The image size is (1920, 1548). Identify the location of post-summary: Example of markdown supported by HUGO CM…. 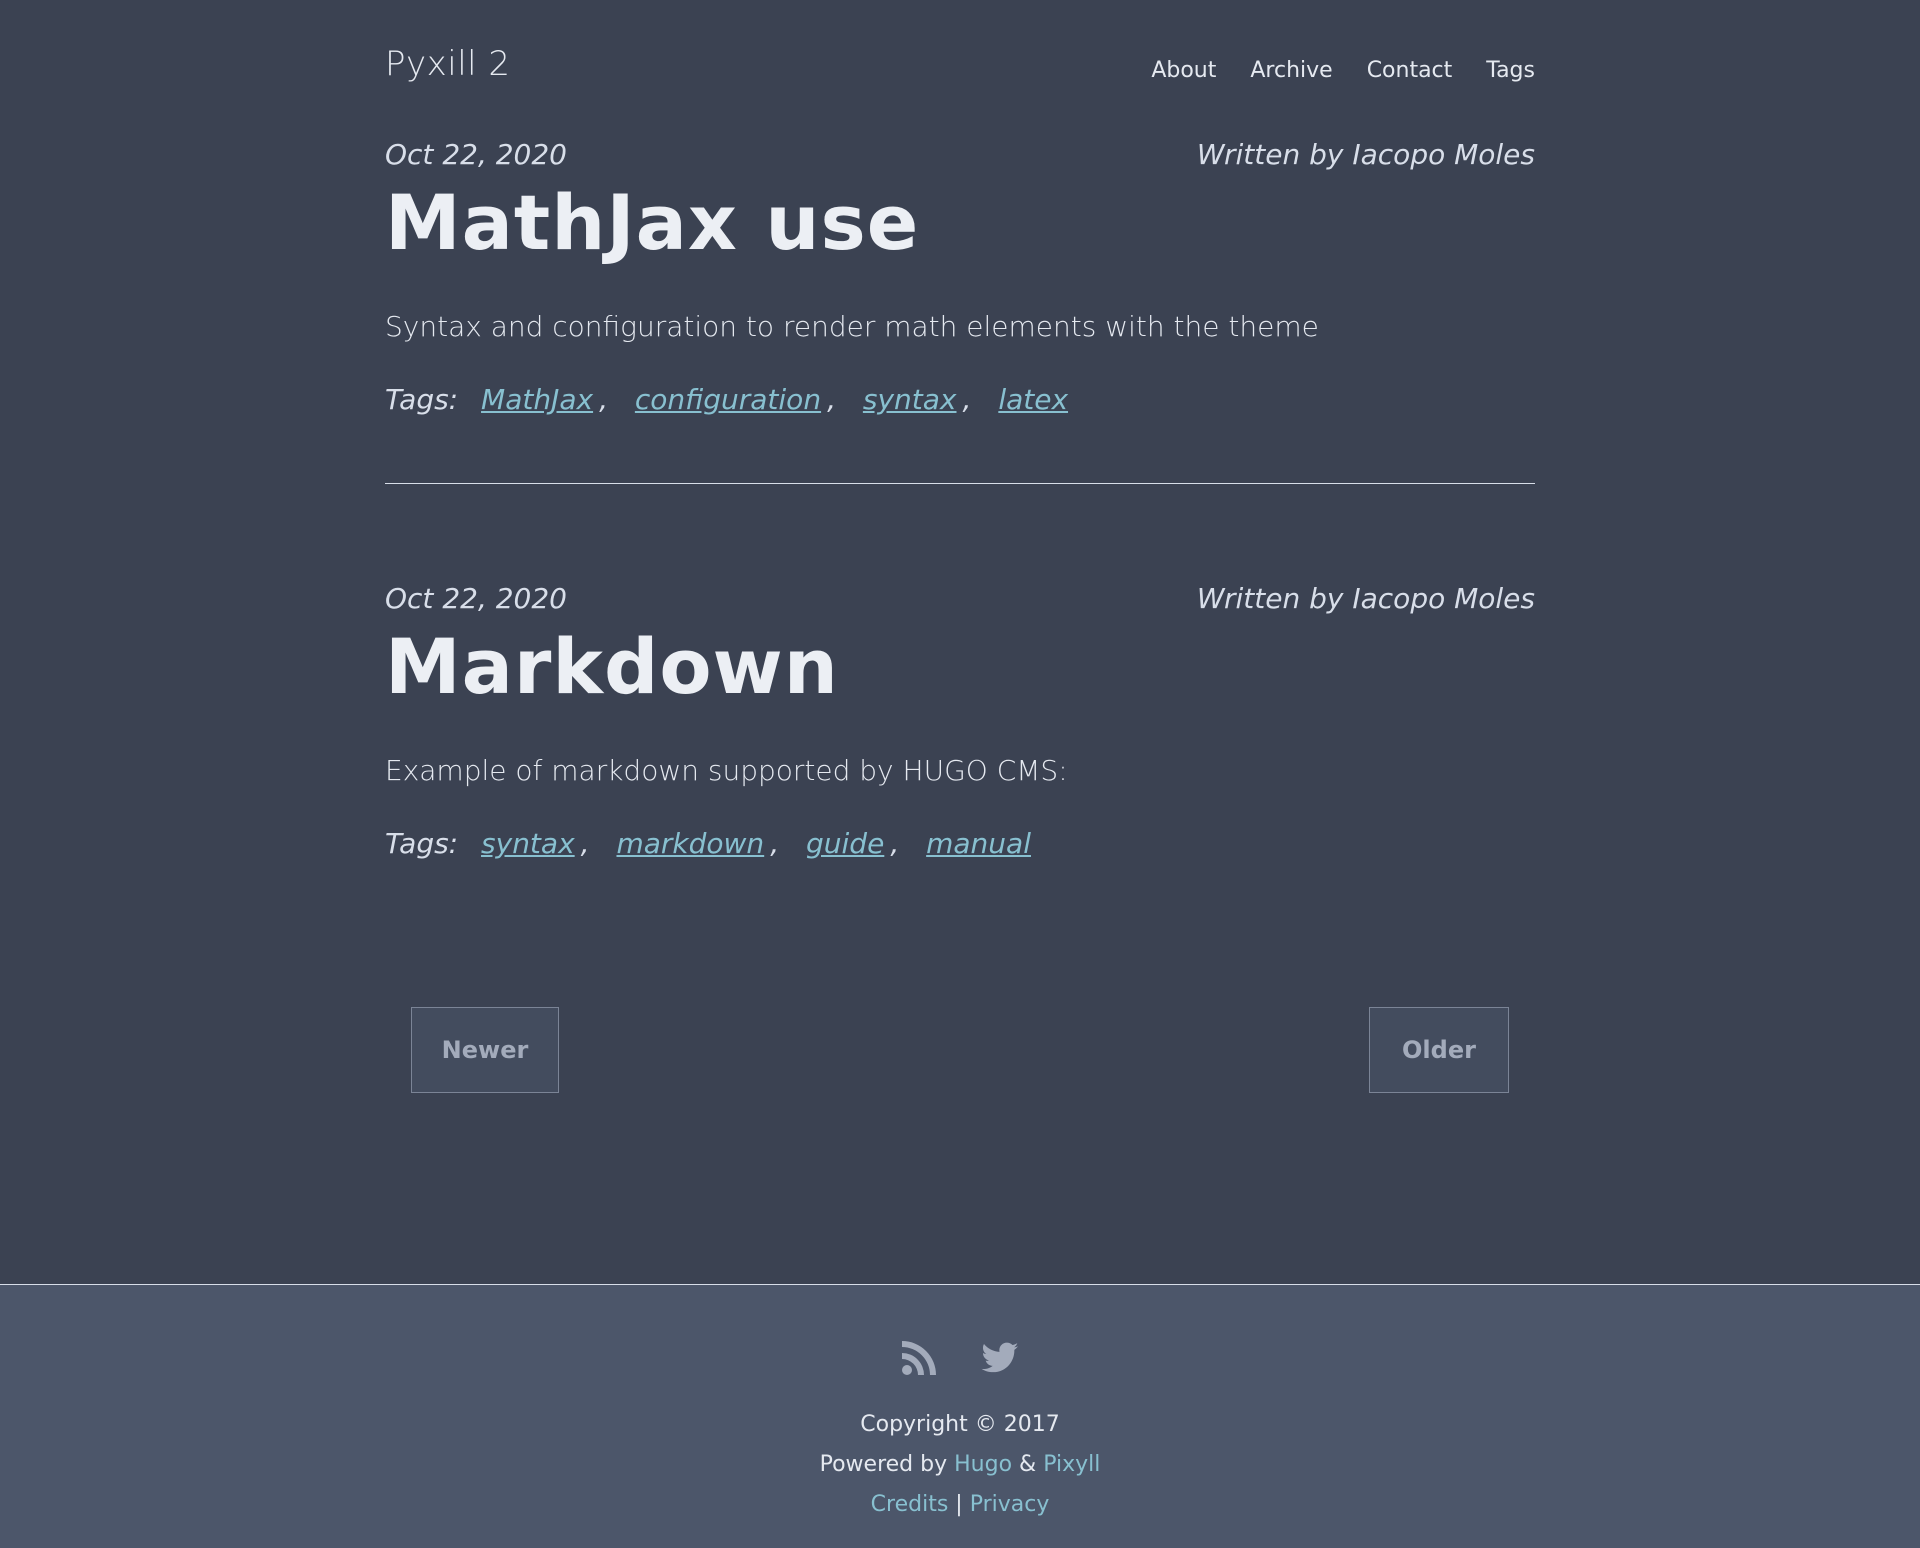
(726, 770).